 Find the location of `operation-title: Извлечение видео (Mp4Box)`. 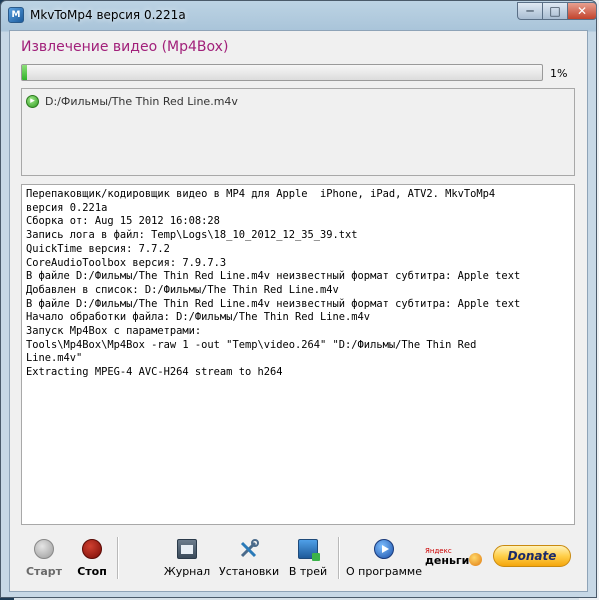

operation-title: Извлечение видео (Mp4Box) is located at coordinates (125, 47).